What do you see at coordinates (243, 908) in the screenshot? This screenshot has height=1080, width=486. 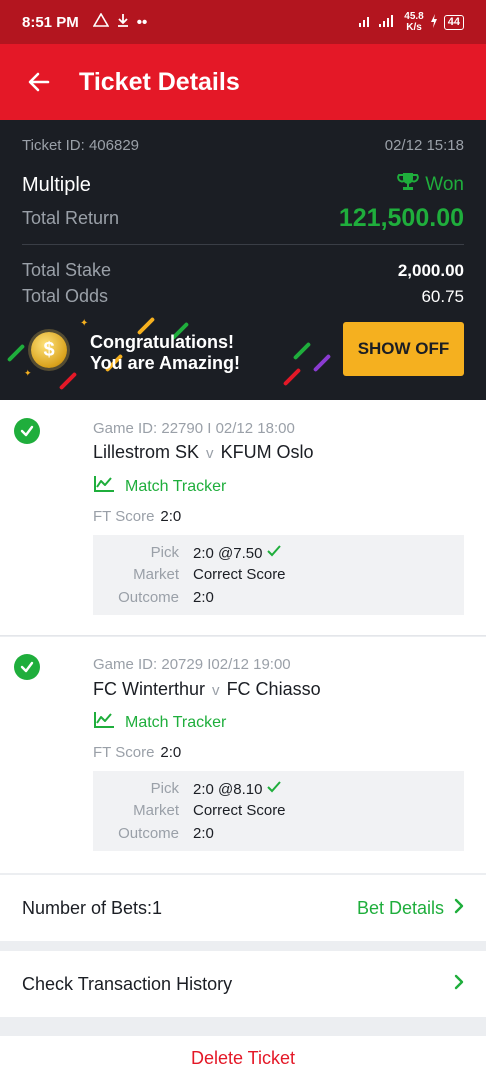 I see `number-of-bets-row: Number of Bets:1 Bet Details` at bounding box center [243, 908].